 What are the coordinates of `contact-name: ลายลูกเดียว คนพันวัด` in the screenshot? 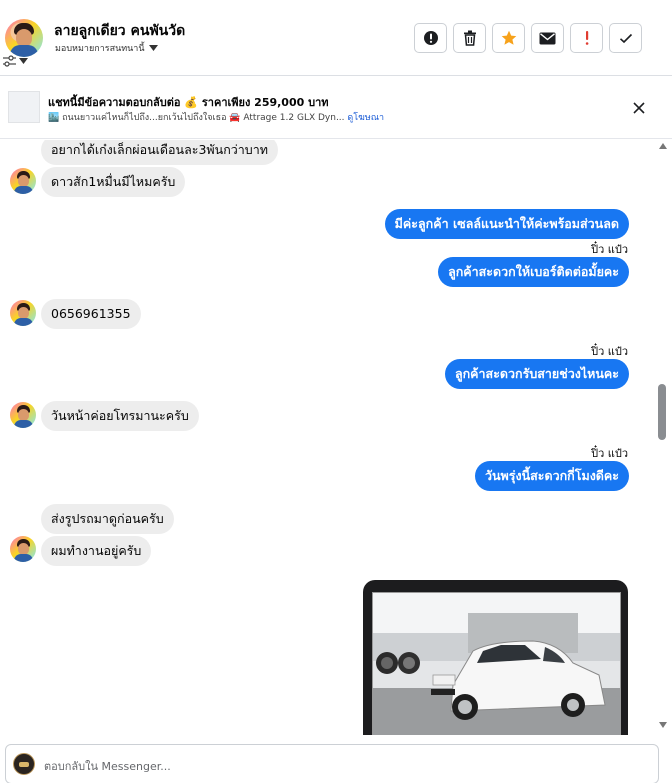 It's located at (119, 31).